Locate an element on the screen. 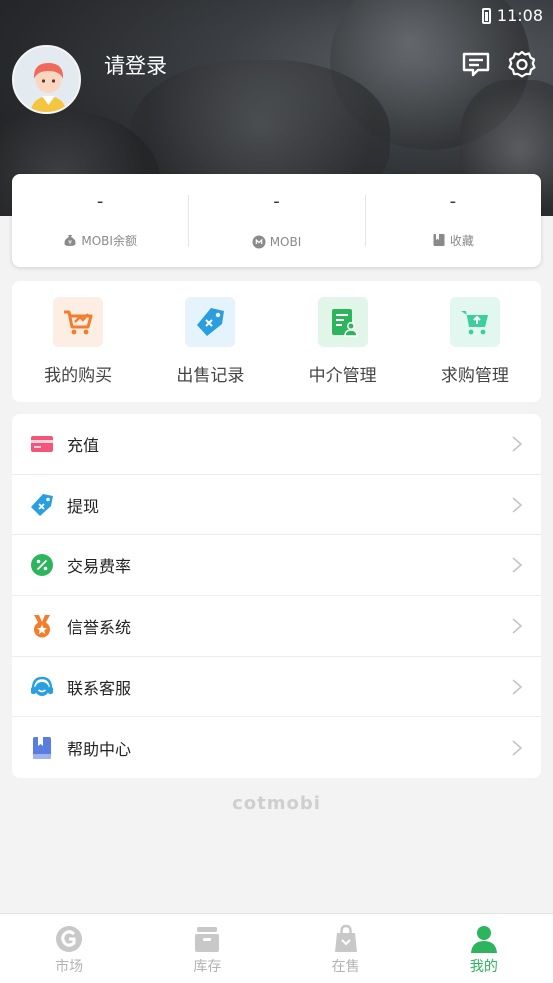  agent-document-glyph is located at coordinates (344, 323).